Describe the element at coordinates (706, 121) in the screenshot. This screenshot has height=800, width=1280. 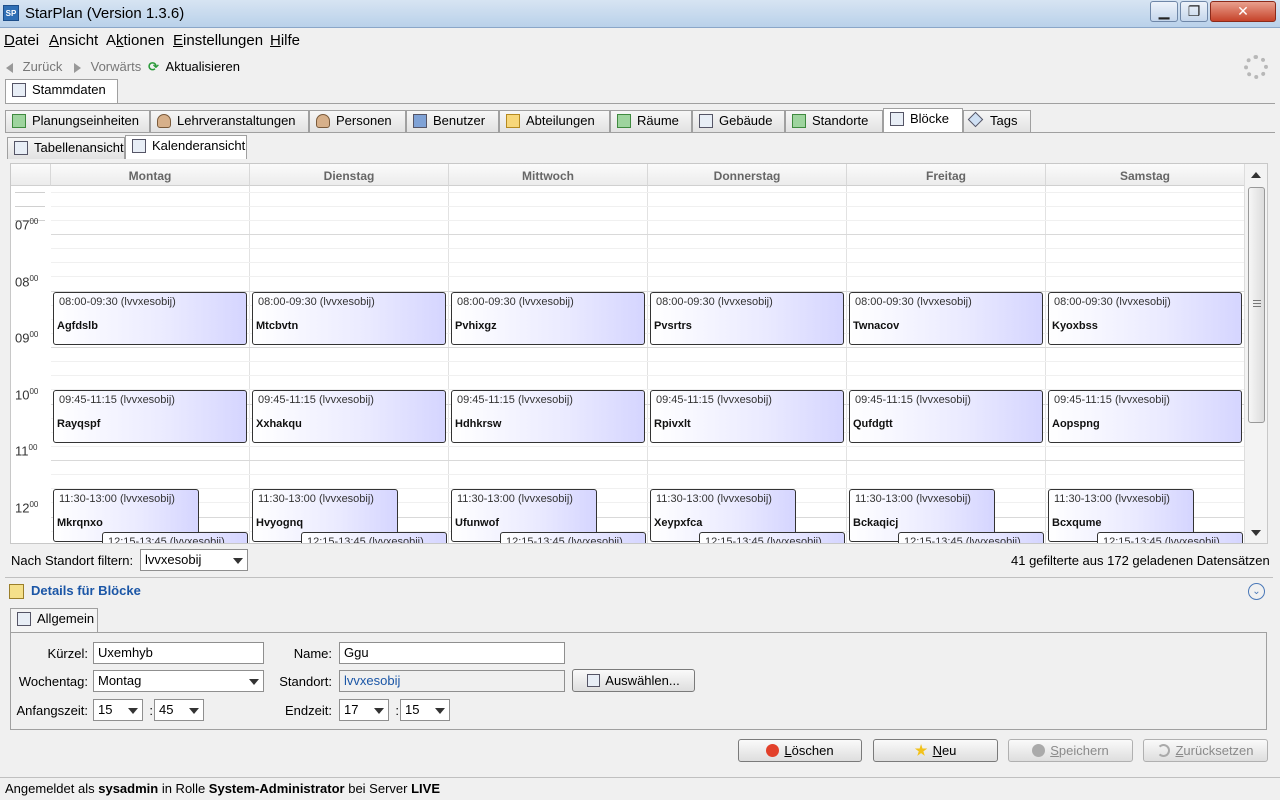
I see `building-icon` at that location.